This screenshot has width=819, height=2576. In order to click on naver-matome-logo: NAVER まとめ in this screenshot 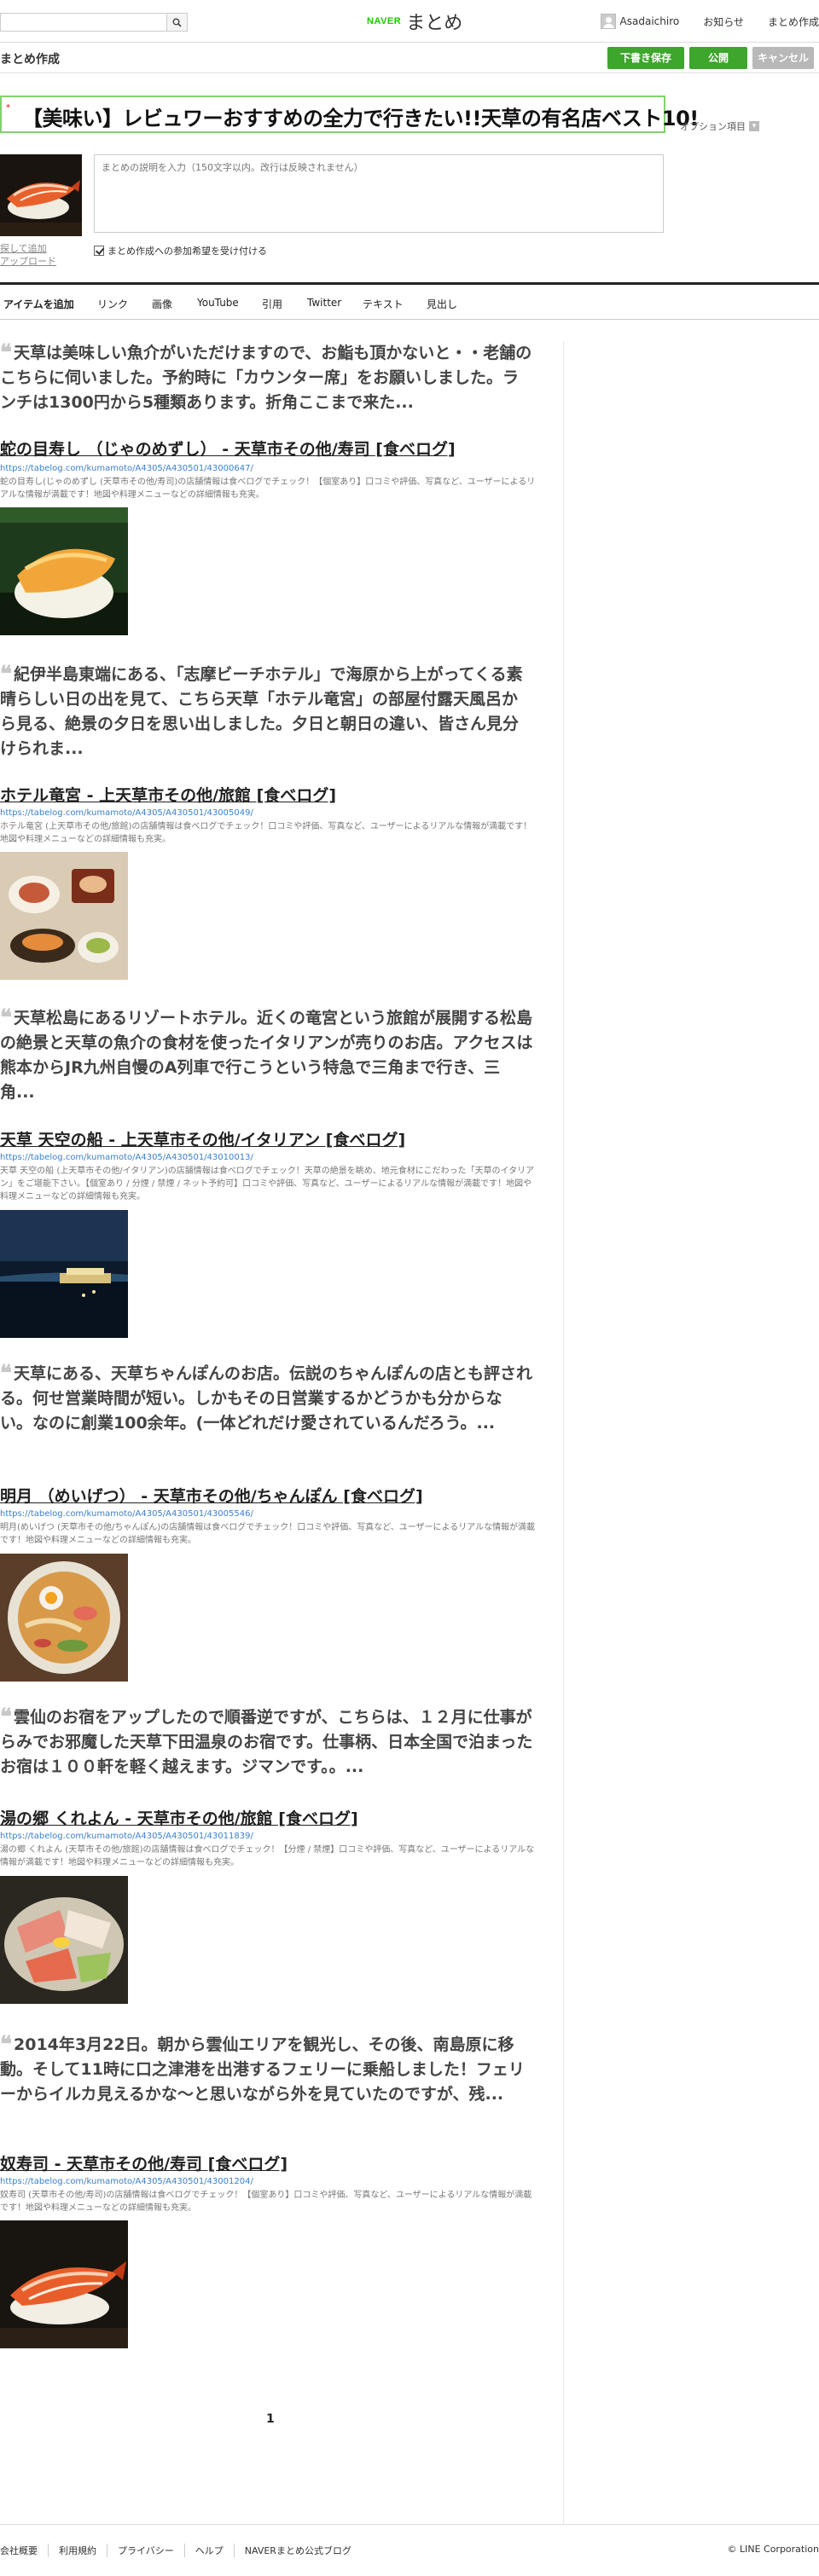, I will do `click(415, 22)`.